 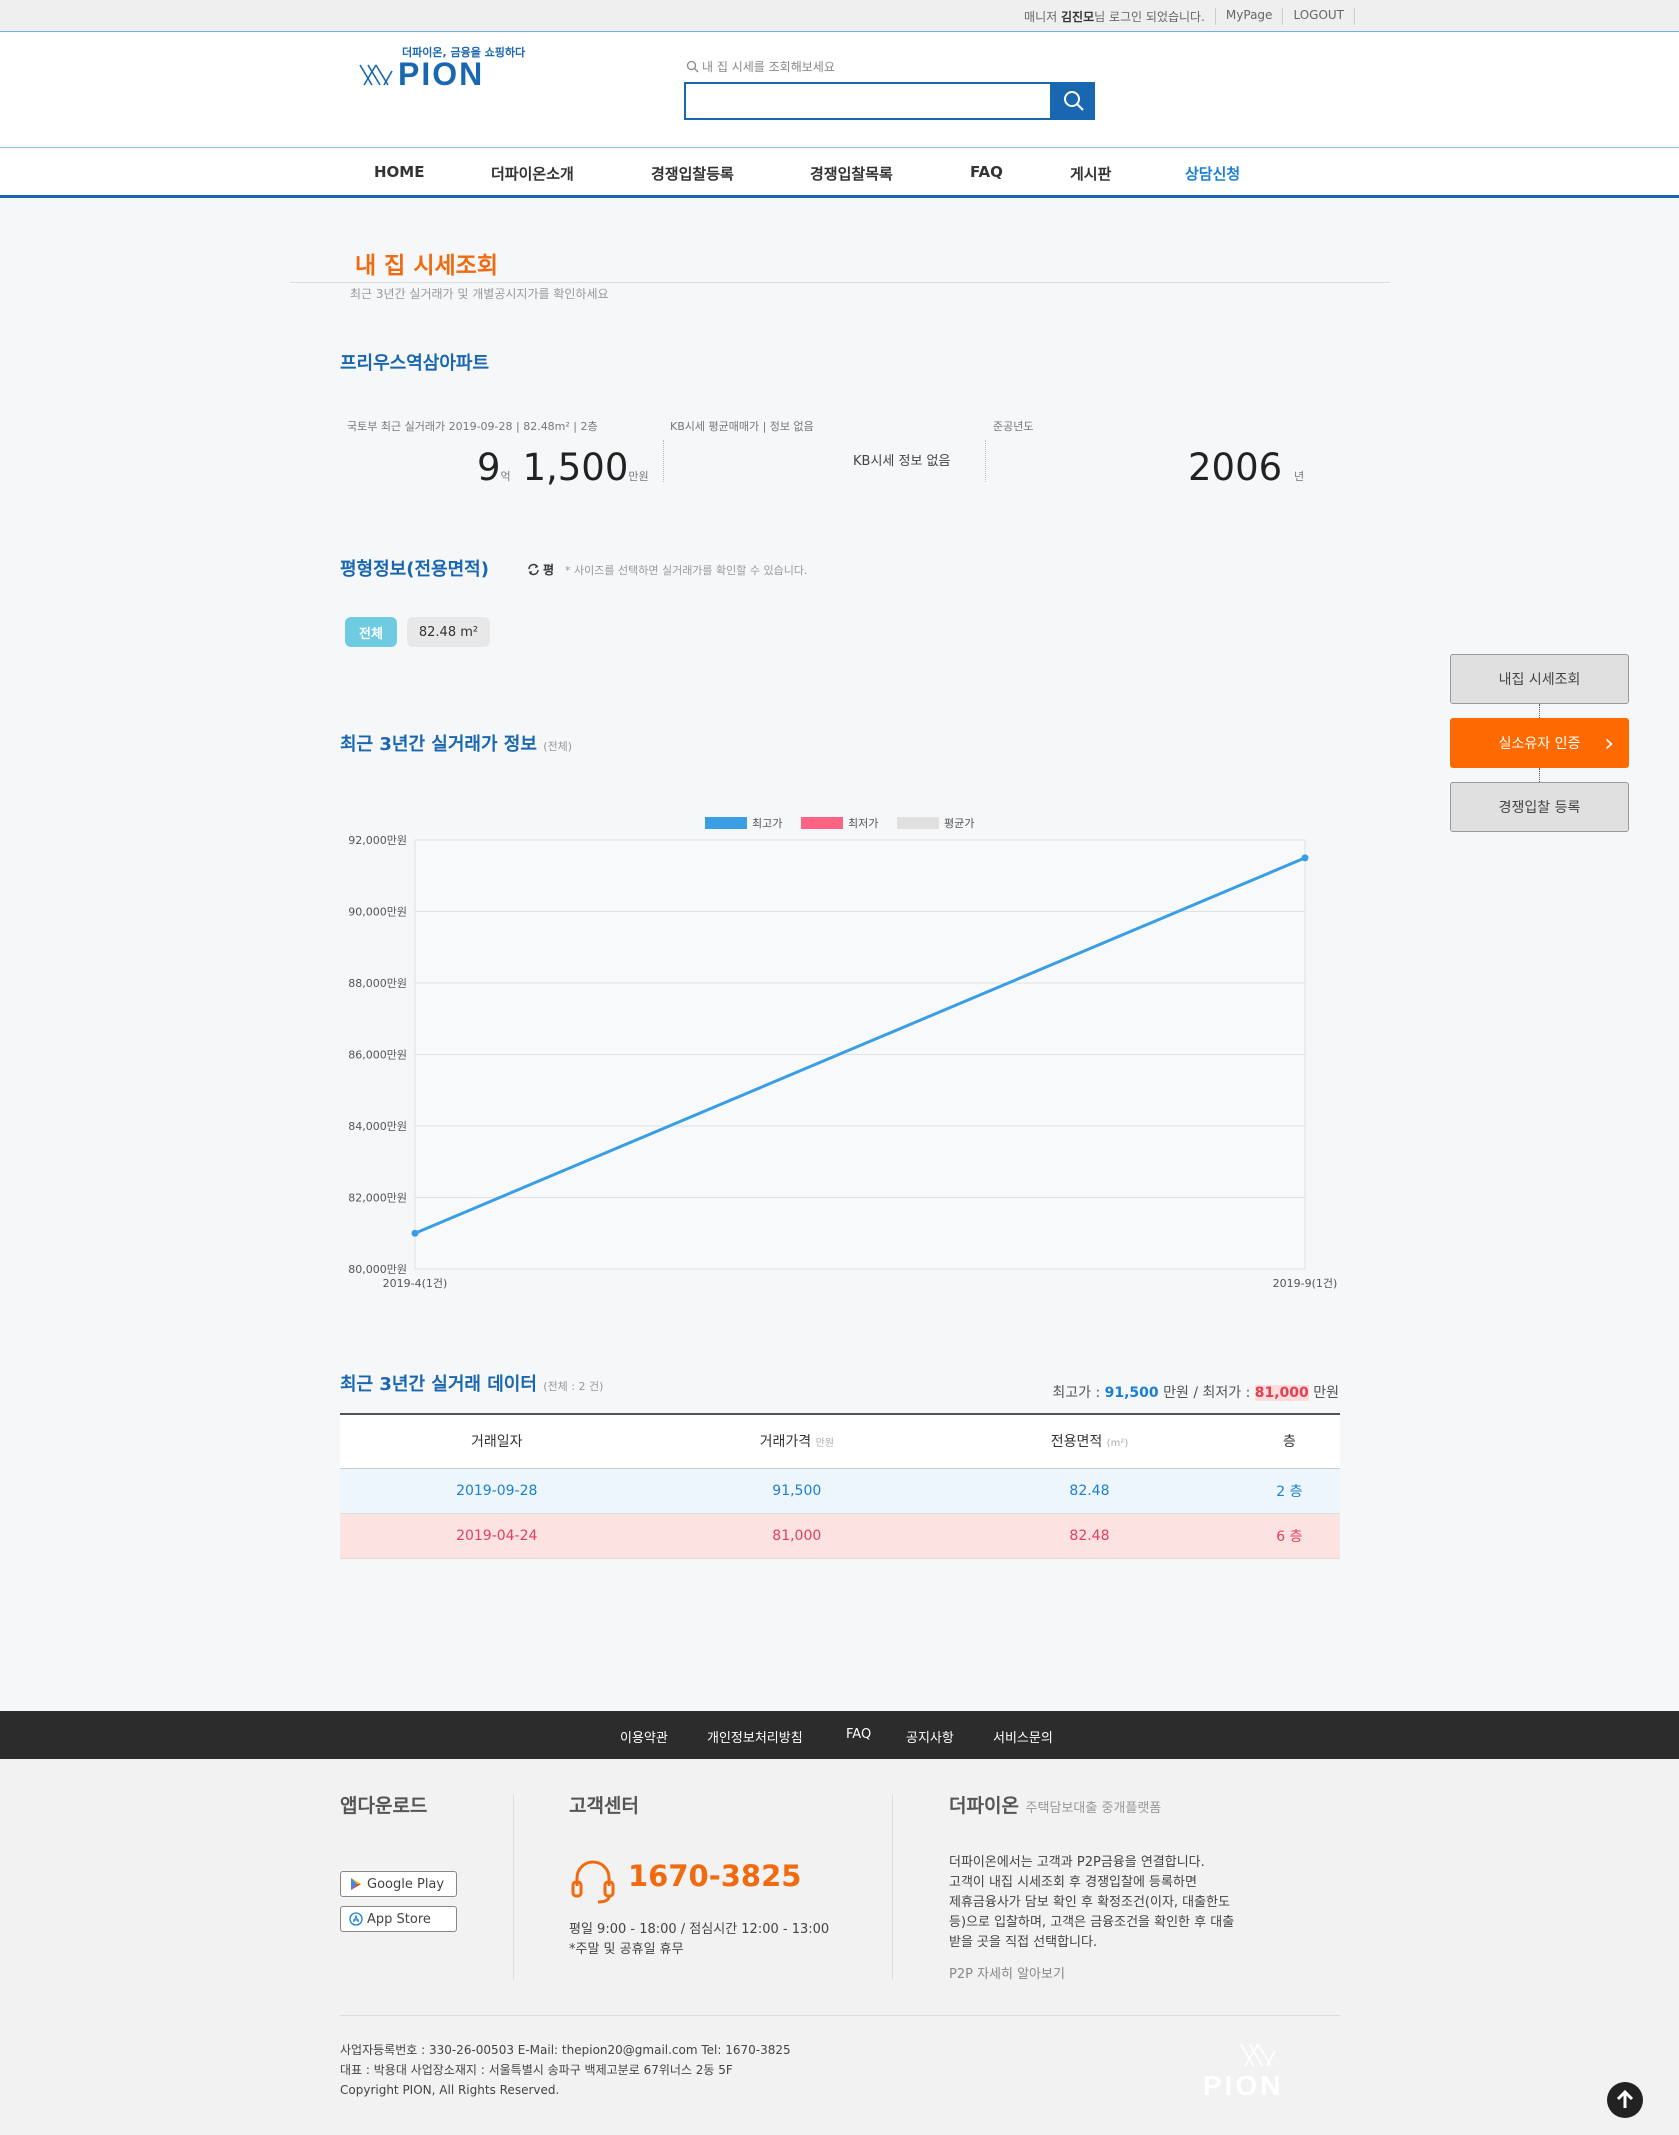 I want to click on logo: 더파이온, 금융을 쇼핑하다 PION, so click(x=441, y=69).